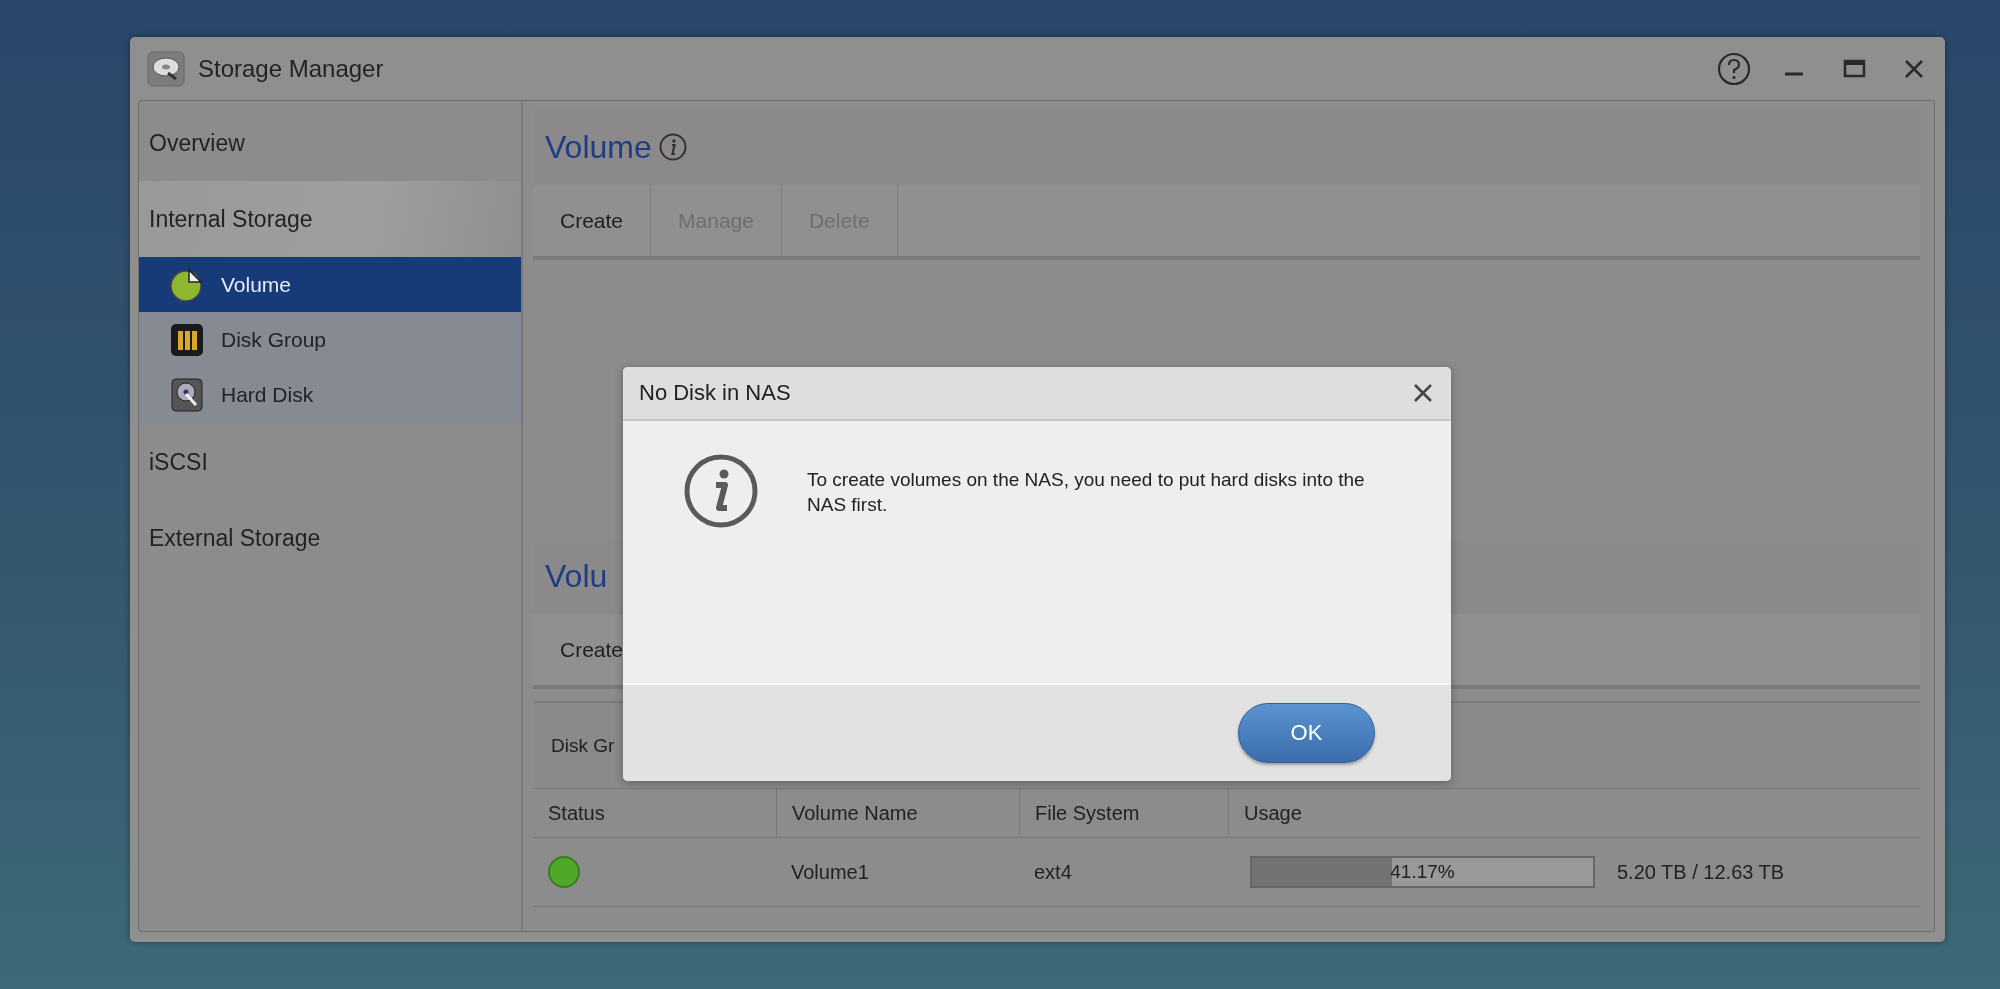 The height and width of the screenshot is (989, 2000). I want to click on ok-button: OK, so click(1306, 733).